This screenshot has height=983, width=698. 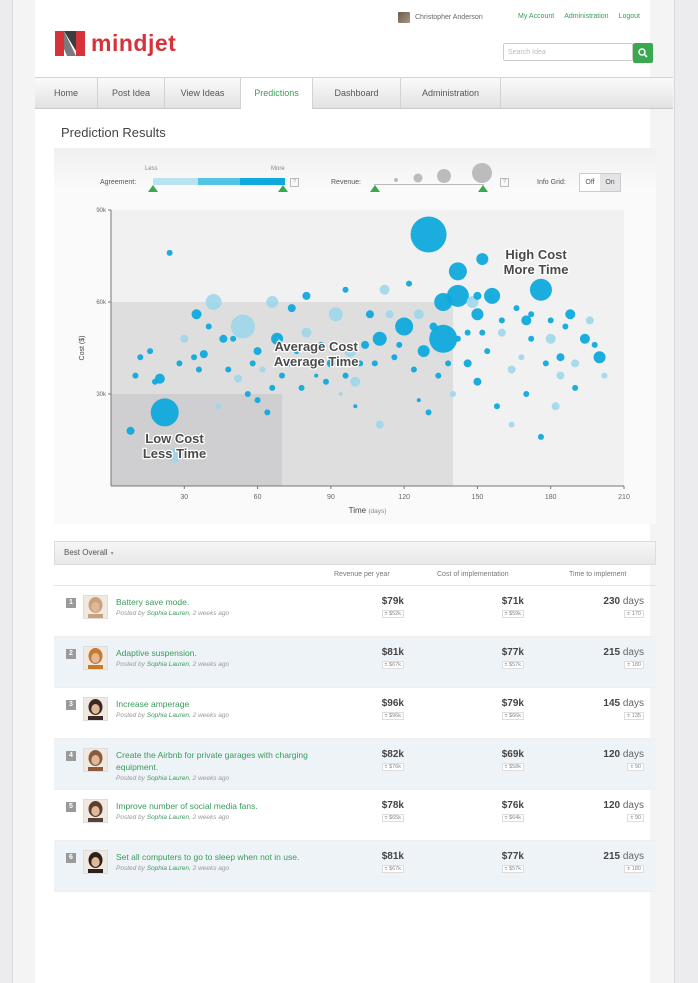 I want to click on posted-meta: Posted by Sophia Lauren, 2 weeks ago, so click(x=173, y=664).